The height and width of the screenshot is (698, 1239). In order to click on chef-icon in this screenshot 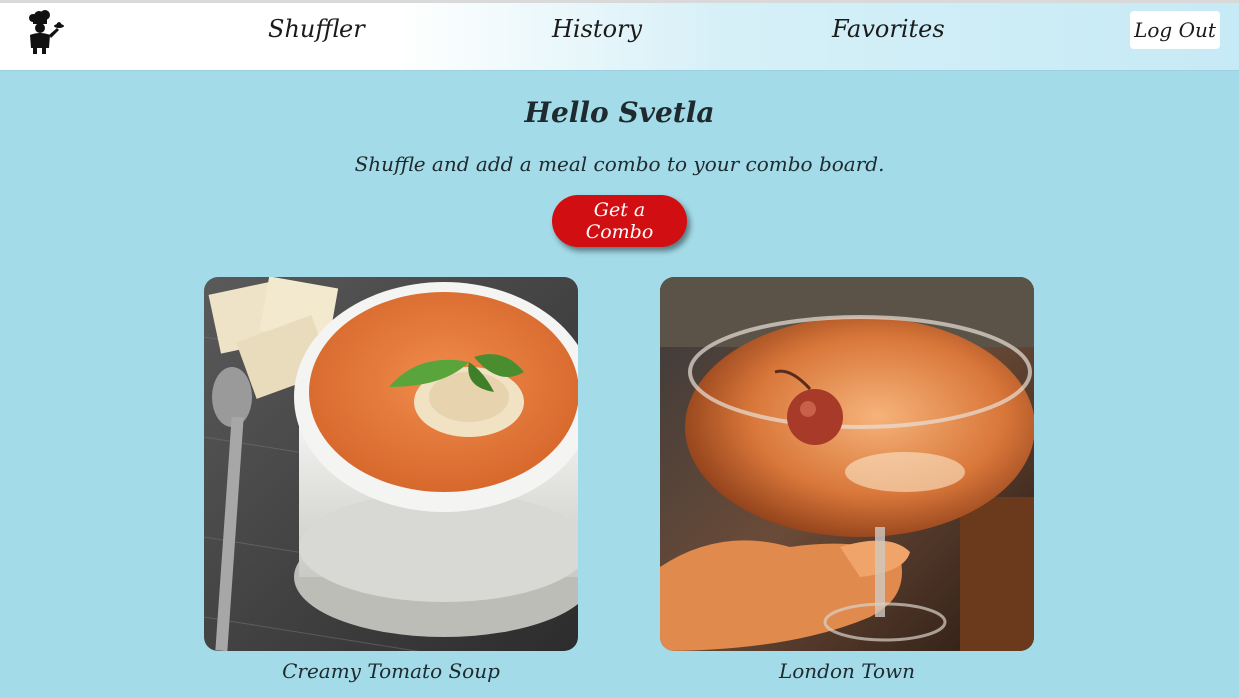, I will do `click(42, 31)`.